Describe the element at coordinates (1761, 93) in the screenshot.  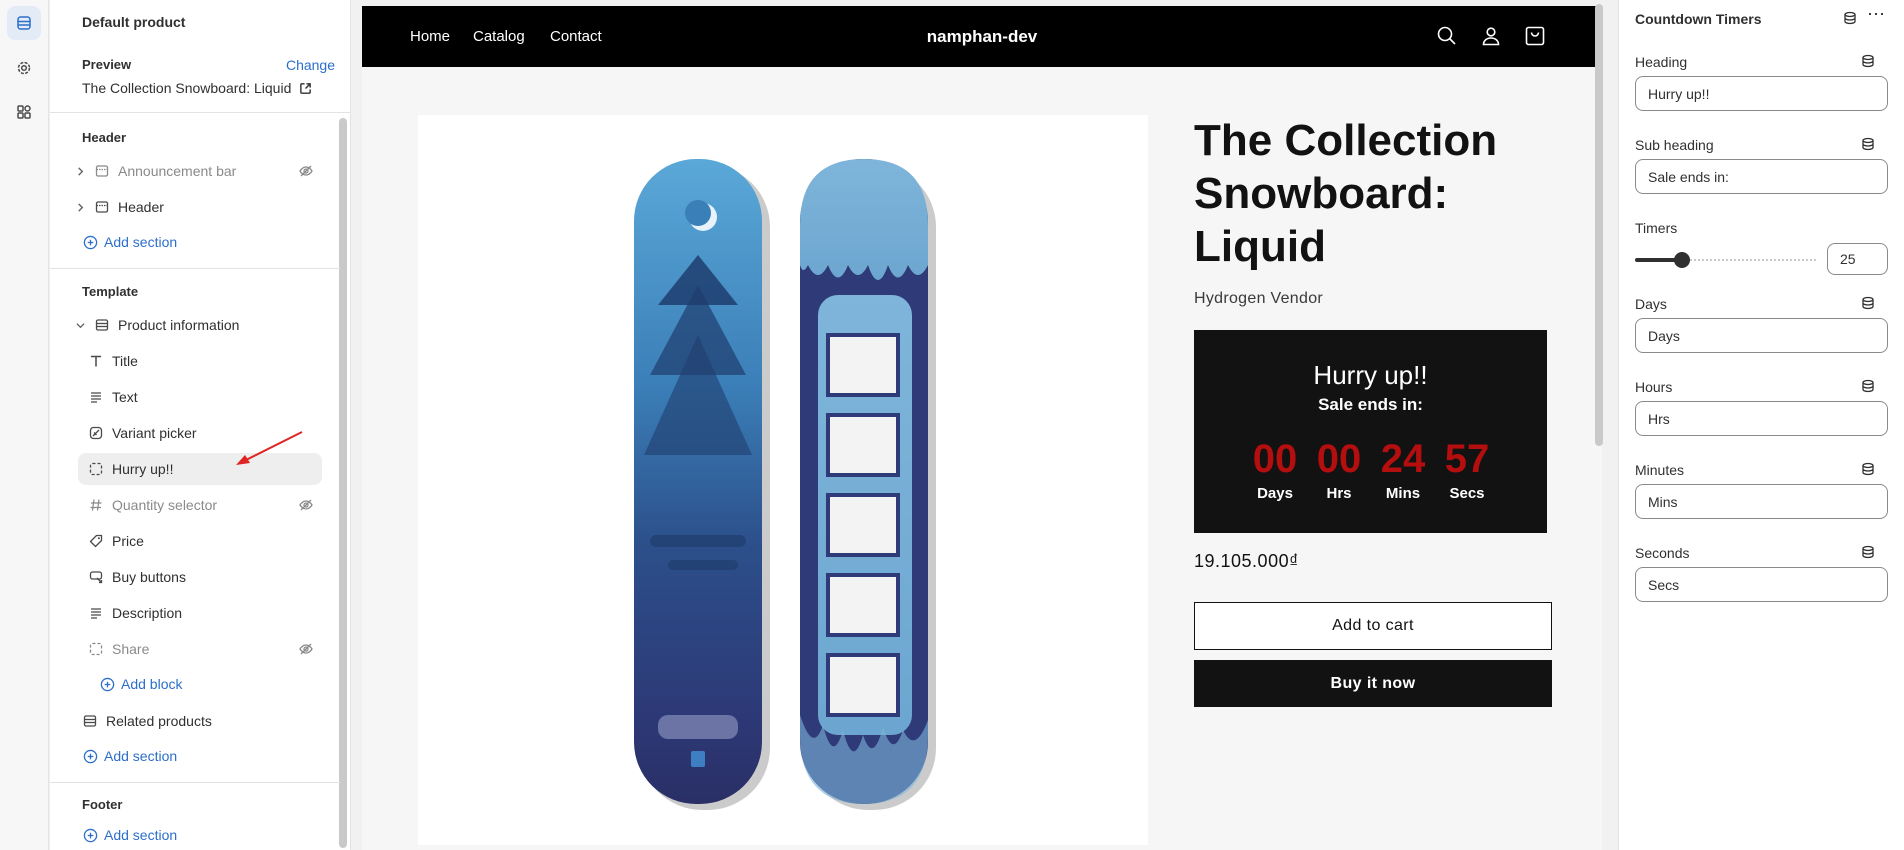
I see `heading-input: Hurry up!!` at that location.